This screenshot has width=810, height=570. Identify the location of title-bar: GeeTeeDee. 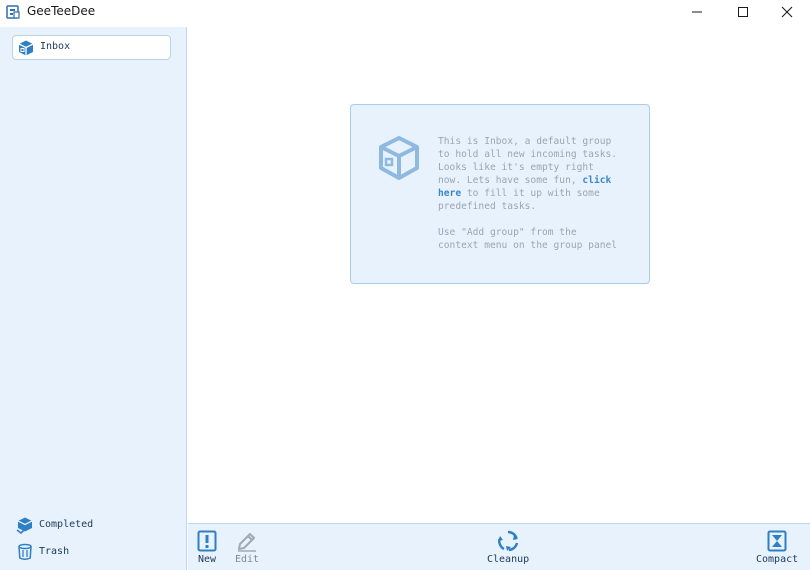
(405, 13).